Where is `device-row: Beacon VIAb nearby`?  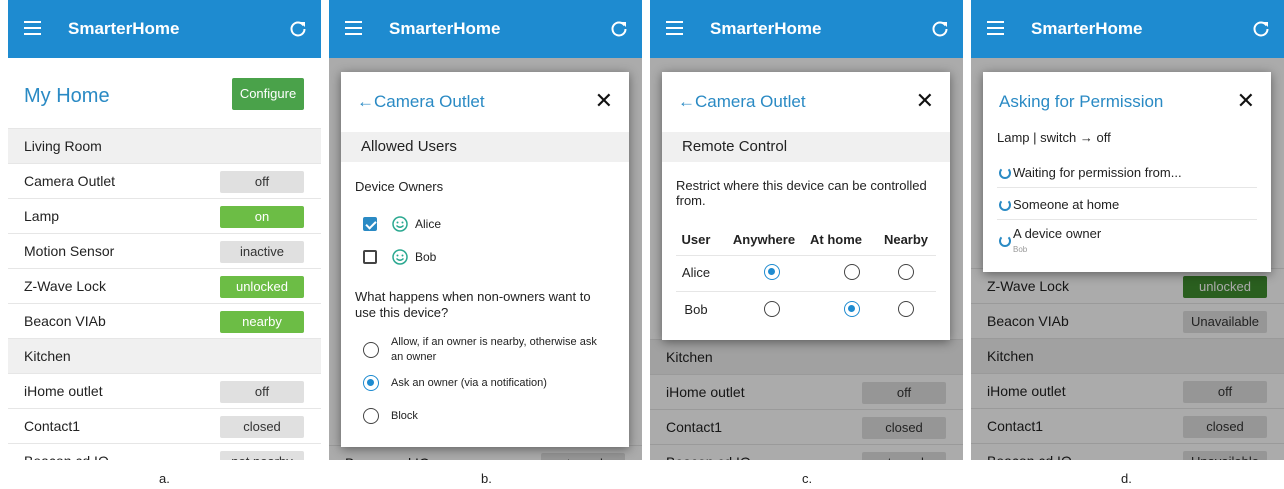 device-row: Beacon VIAb nearby is located at coordinates (164, 320).